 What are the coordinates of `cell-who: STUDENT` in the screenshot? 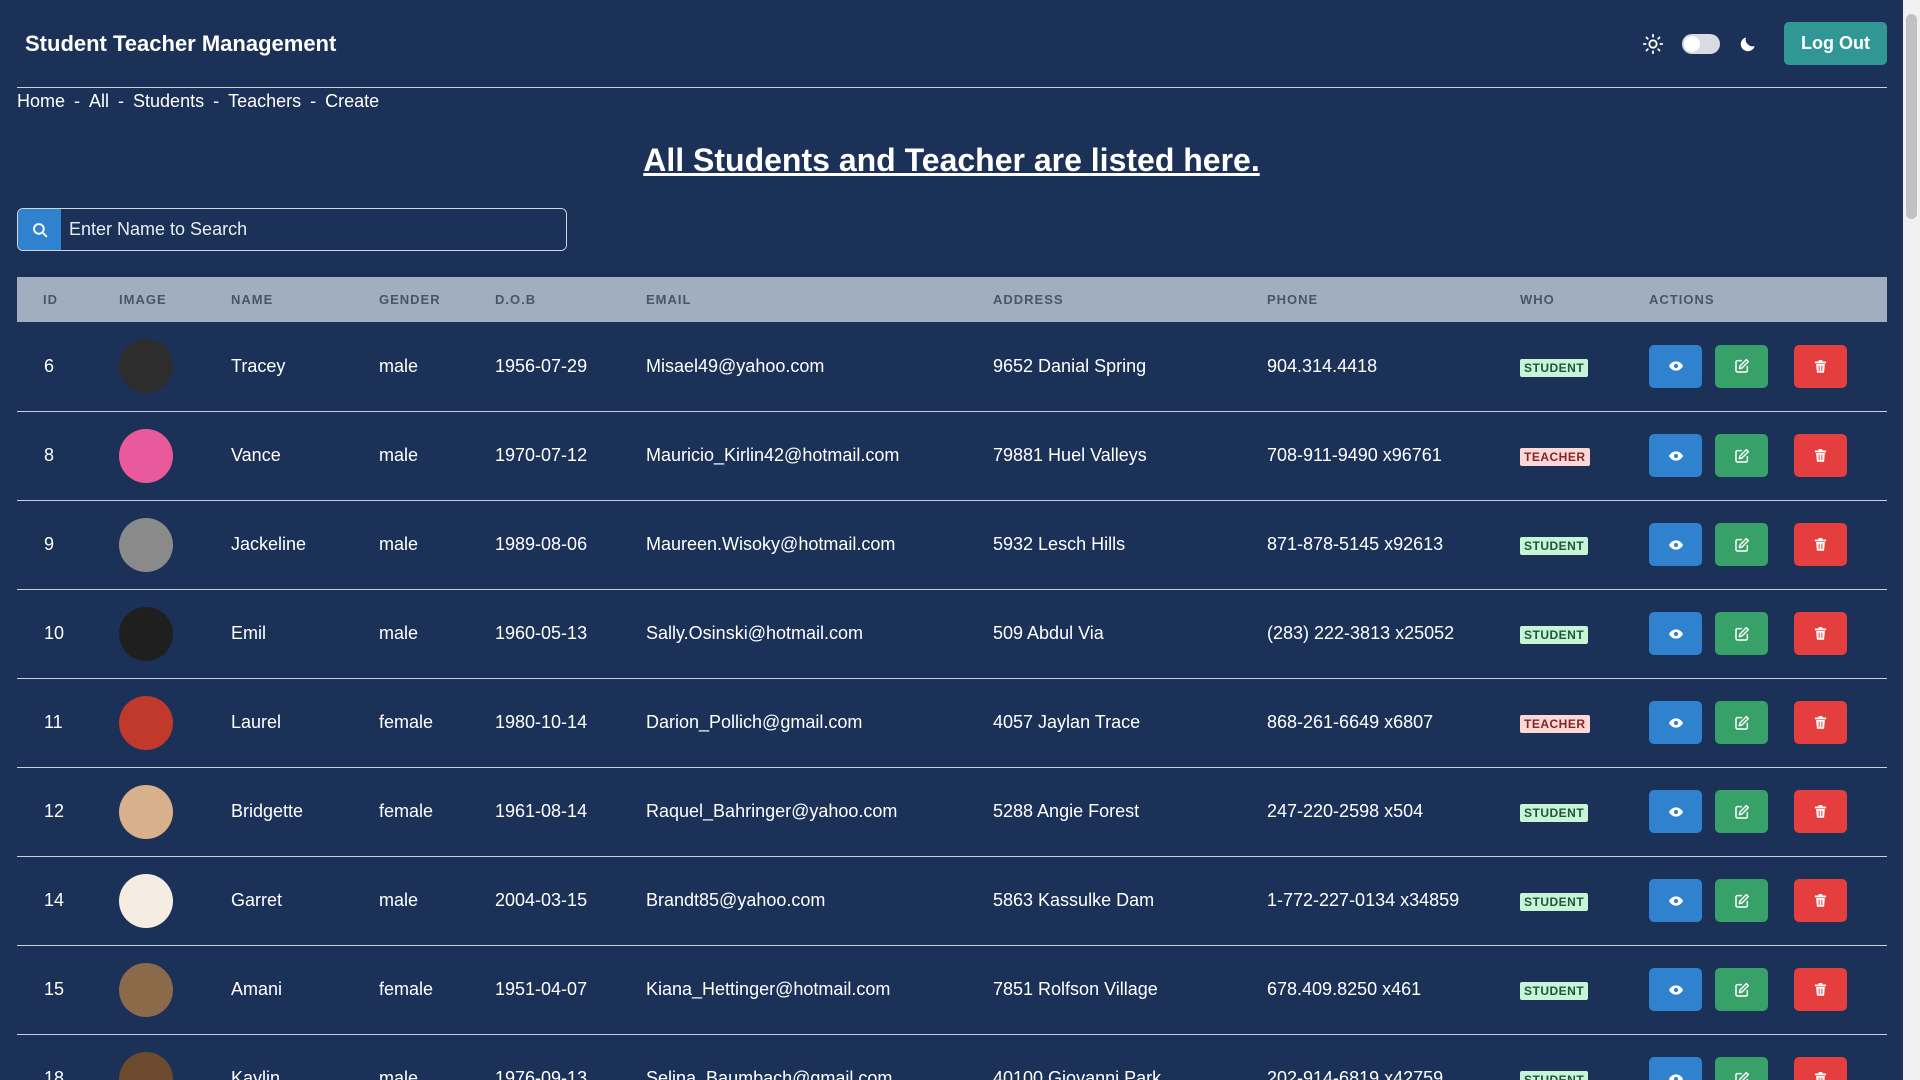 It's located at (1584, 366).